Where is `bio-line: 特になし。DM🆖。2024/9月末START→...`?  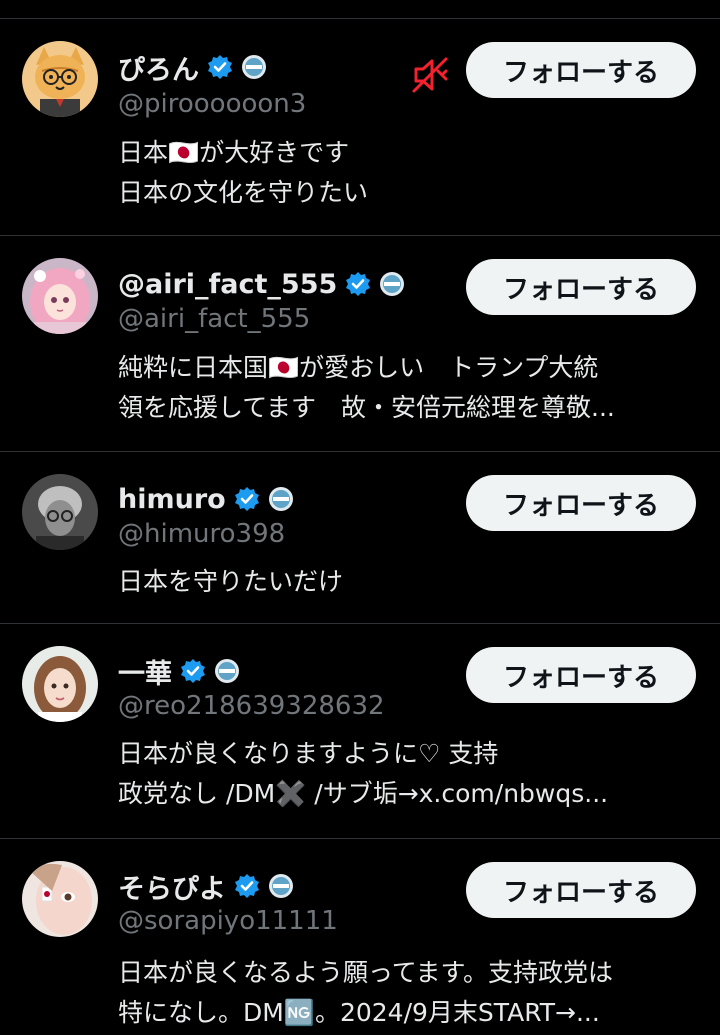
bio-line: 特になし。DM🆖。2024/9月末START→... is located at coordinates (359, 1012).